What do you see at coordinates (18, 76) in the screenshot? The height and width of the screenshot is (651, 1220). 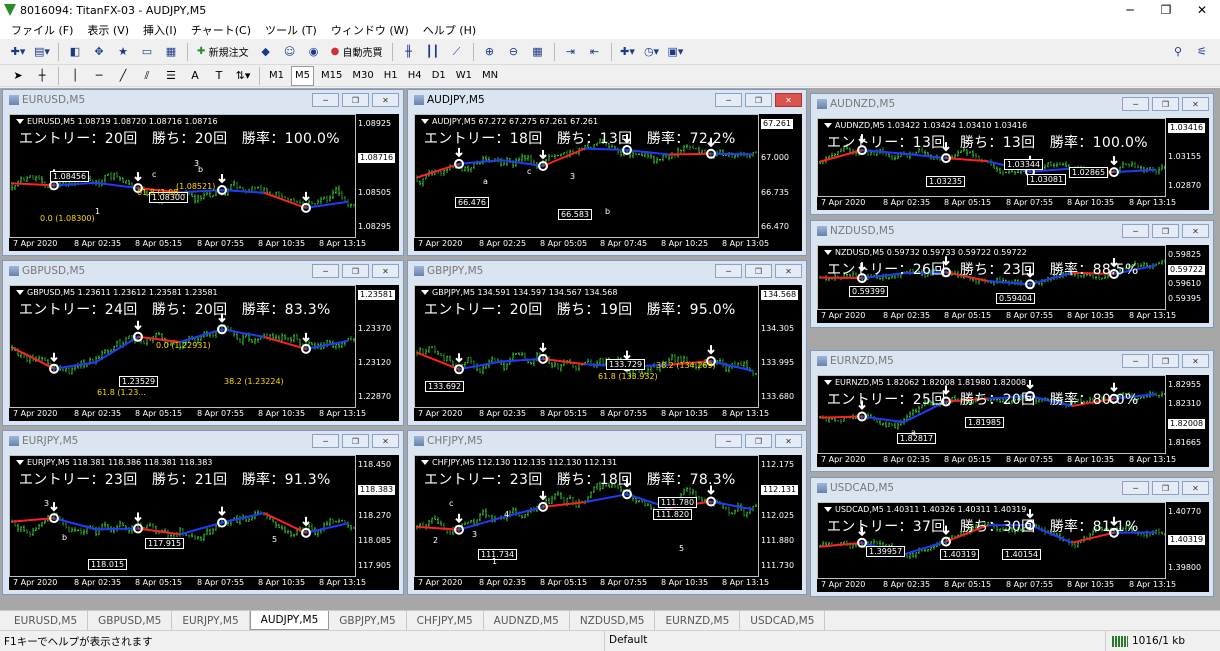 I see `cursor-icon: ➤` at bounding box center [18, 76].